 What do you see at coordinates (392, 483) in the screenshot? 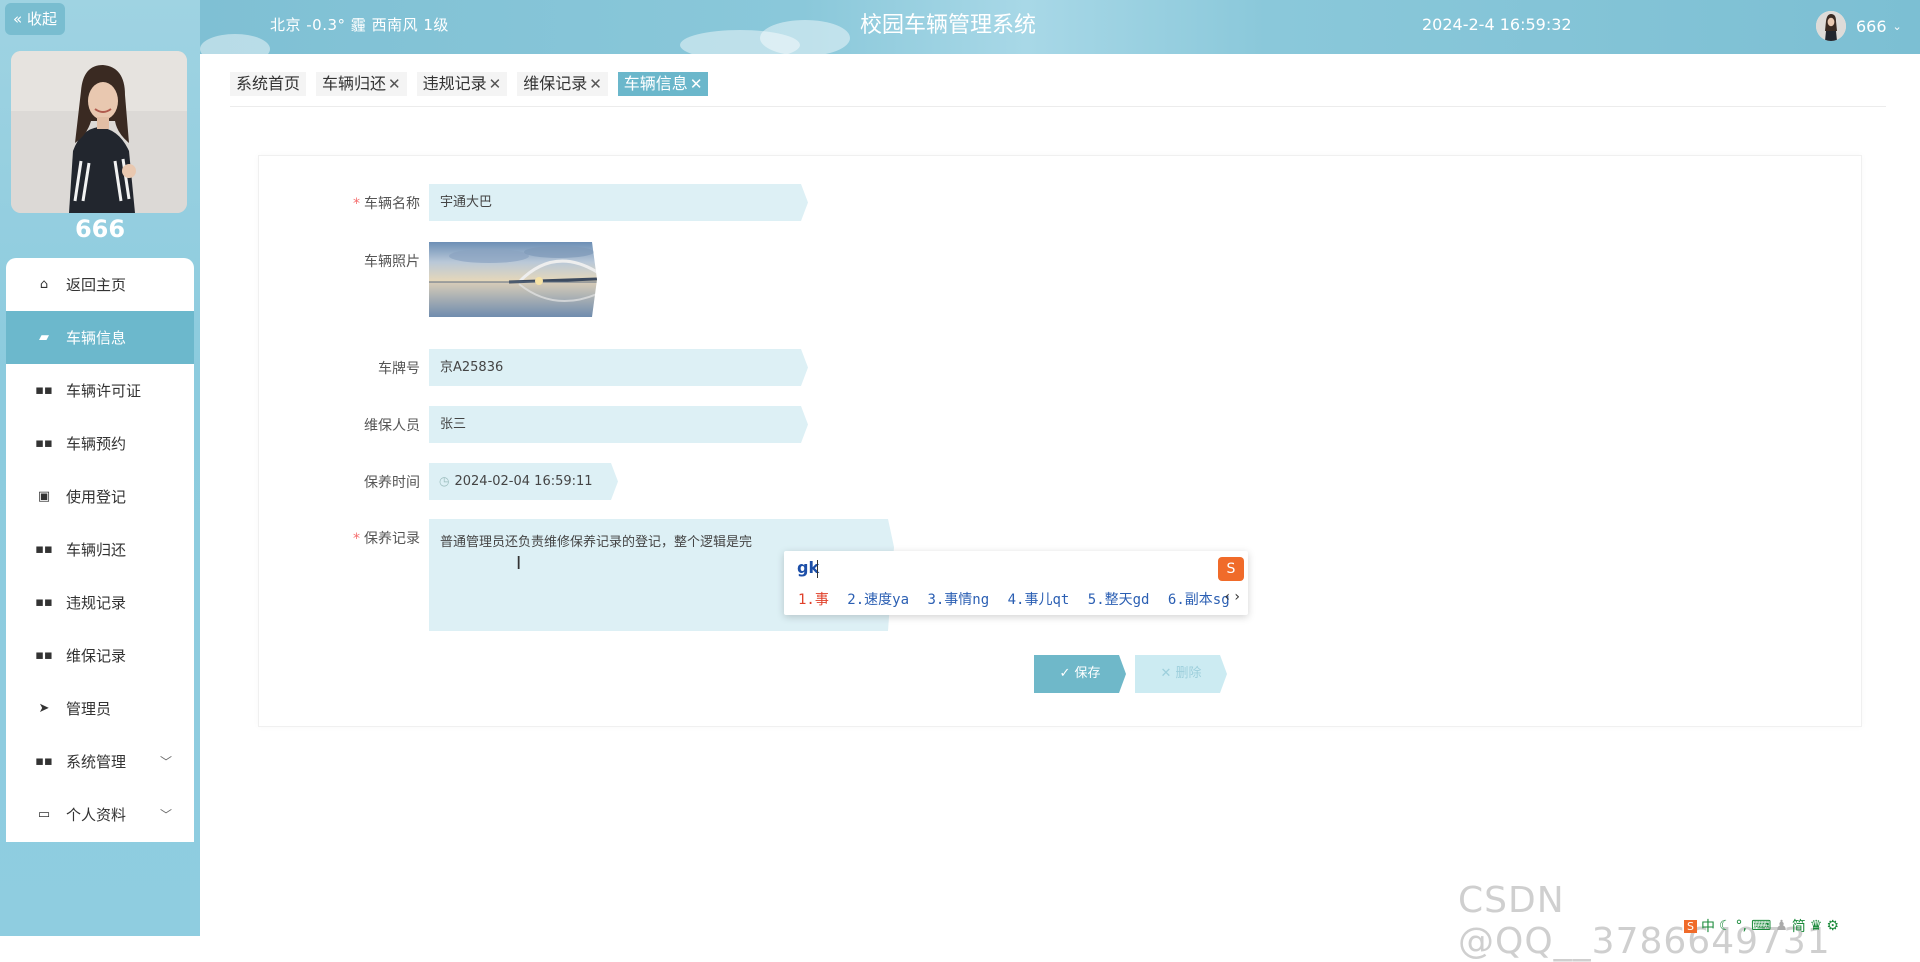
I see `maintenance-time-label: 保养时间` at bounding box center [392, 483].